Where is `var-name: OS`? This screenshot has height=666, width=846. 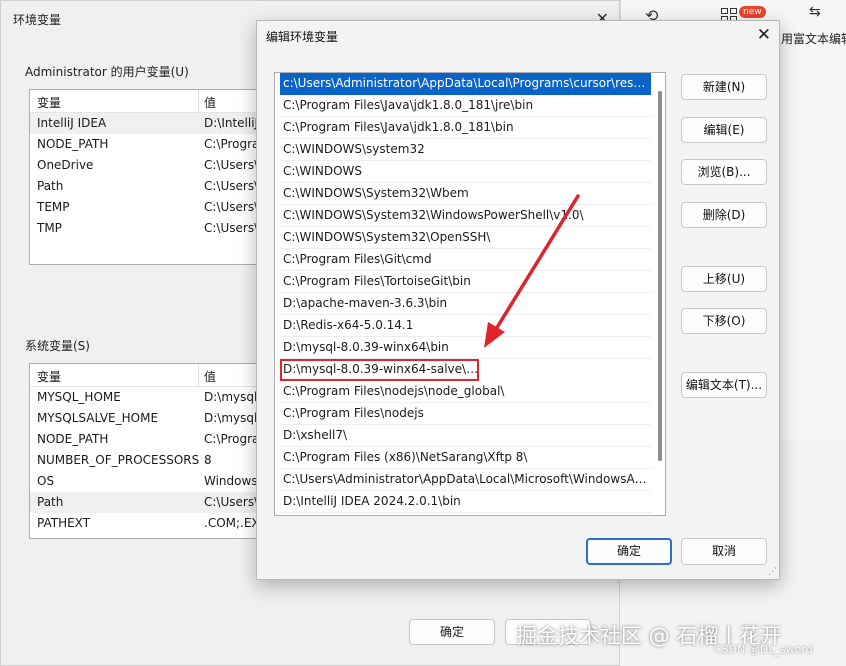 var-name: OS is located at coordinates (46, 481).